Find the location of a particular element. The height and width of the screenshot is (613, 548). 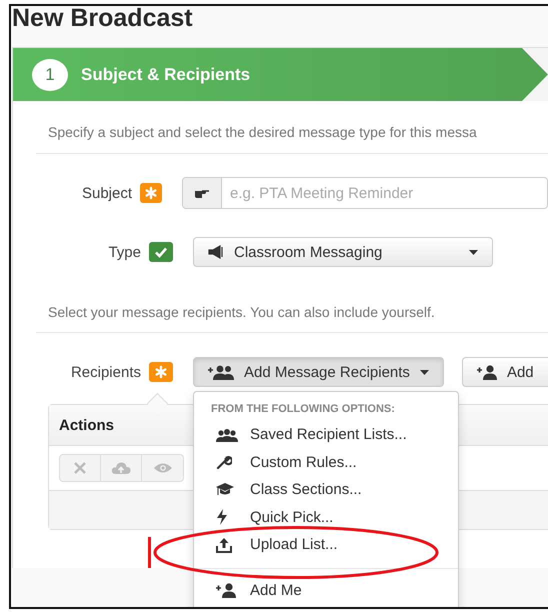

add-button: Add is located at coordinates (505, 372).